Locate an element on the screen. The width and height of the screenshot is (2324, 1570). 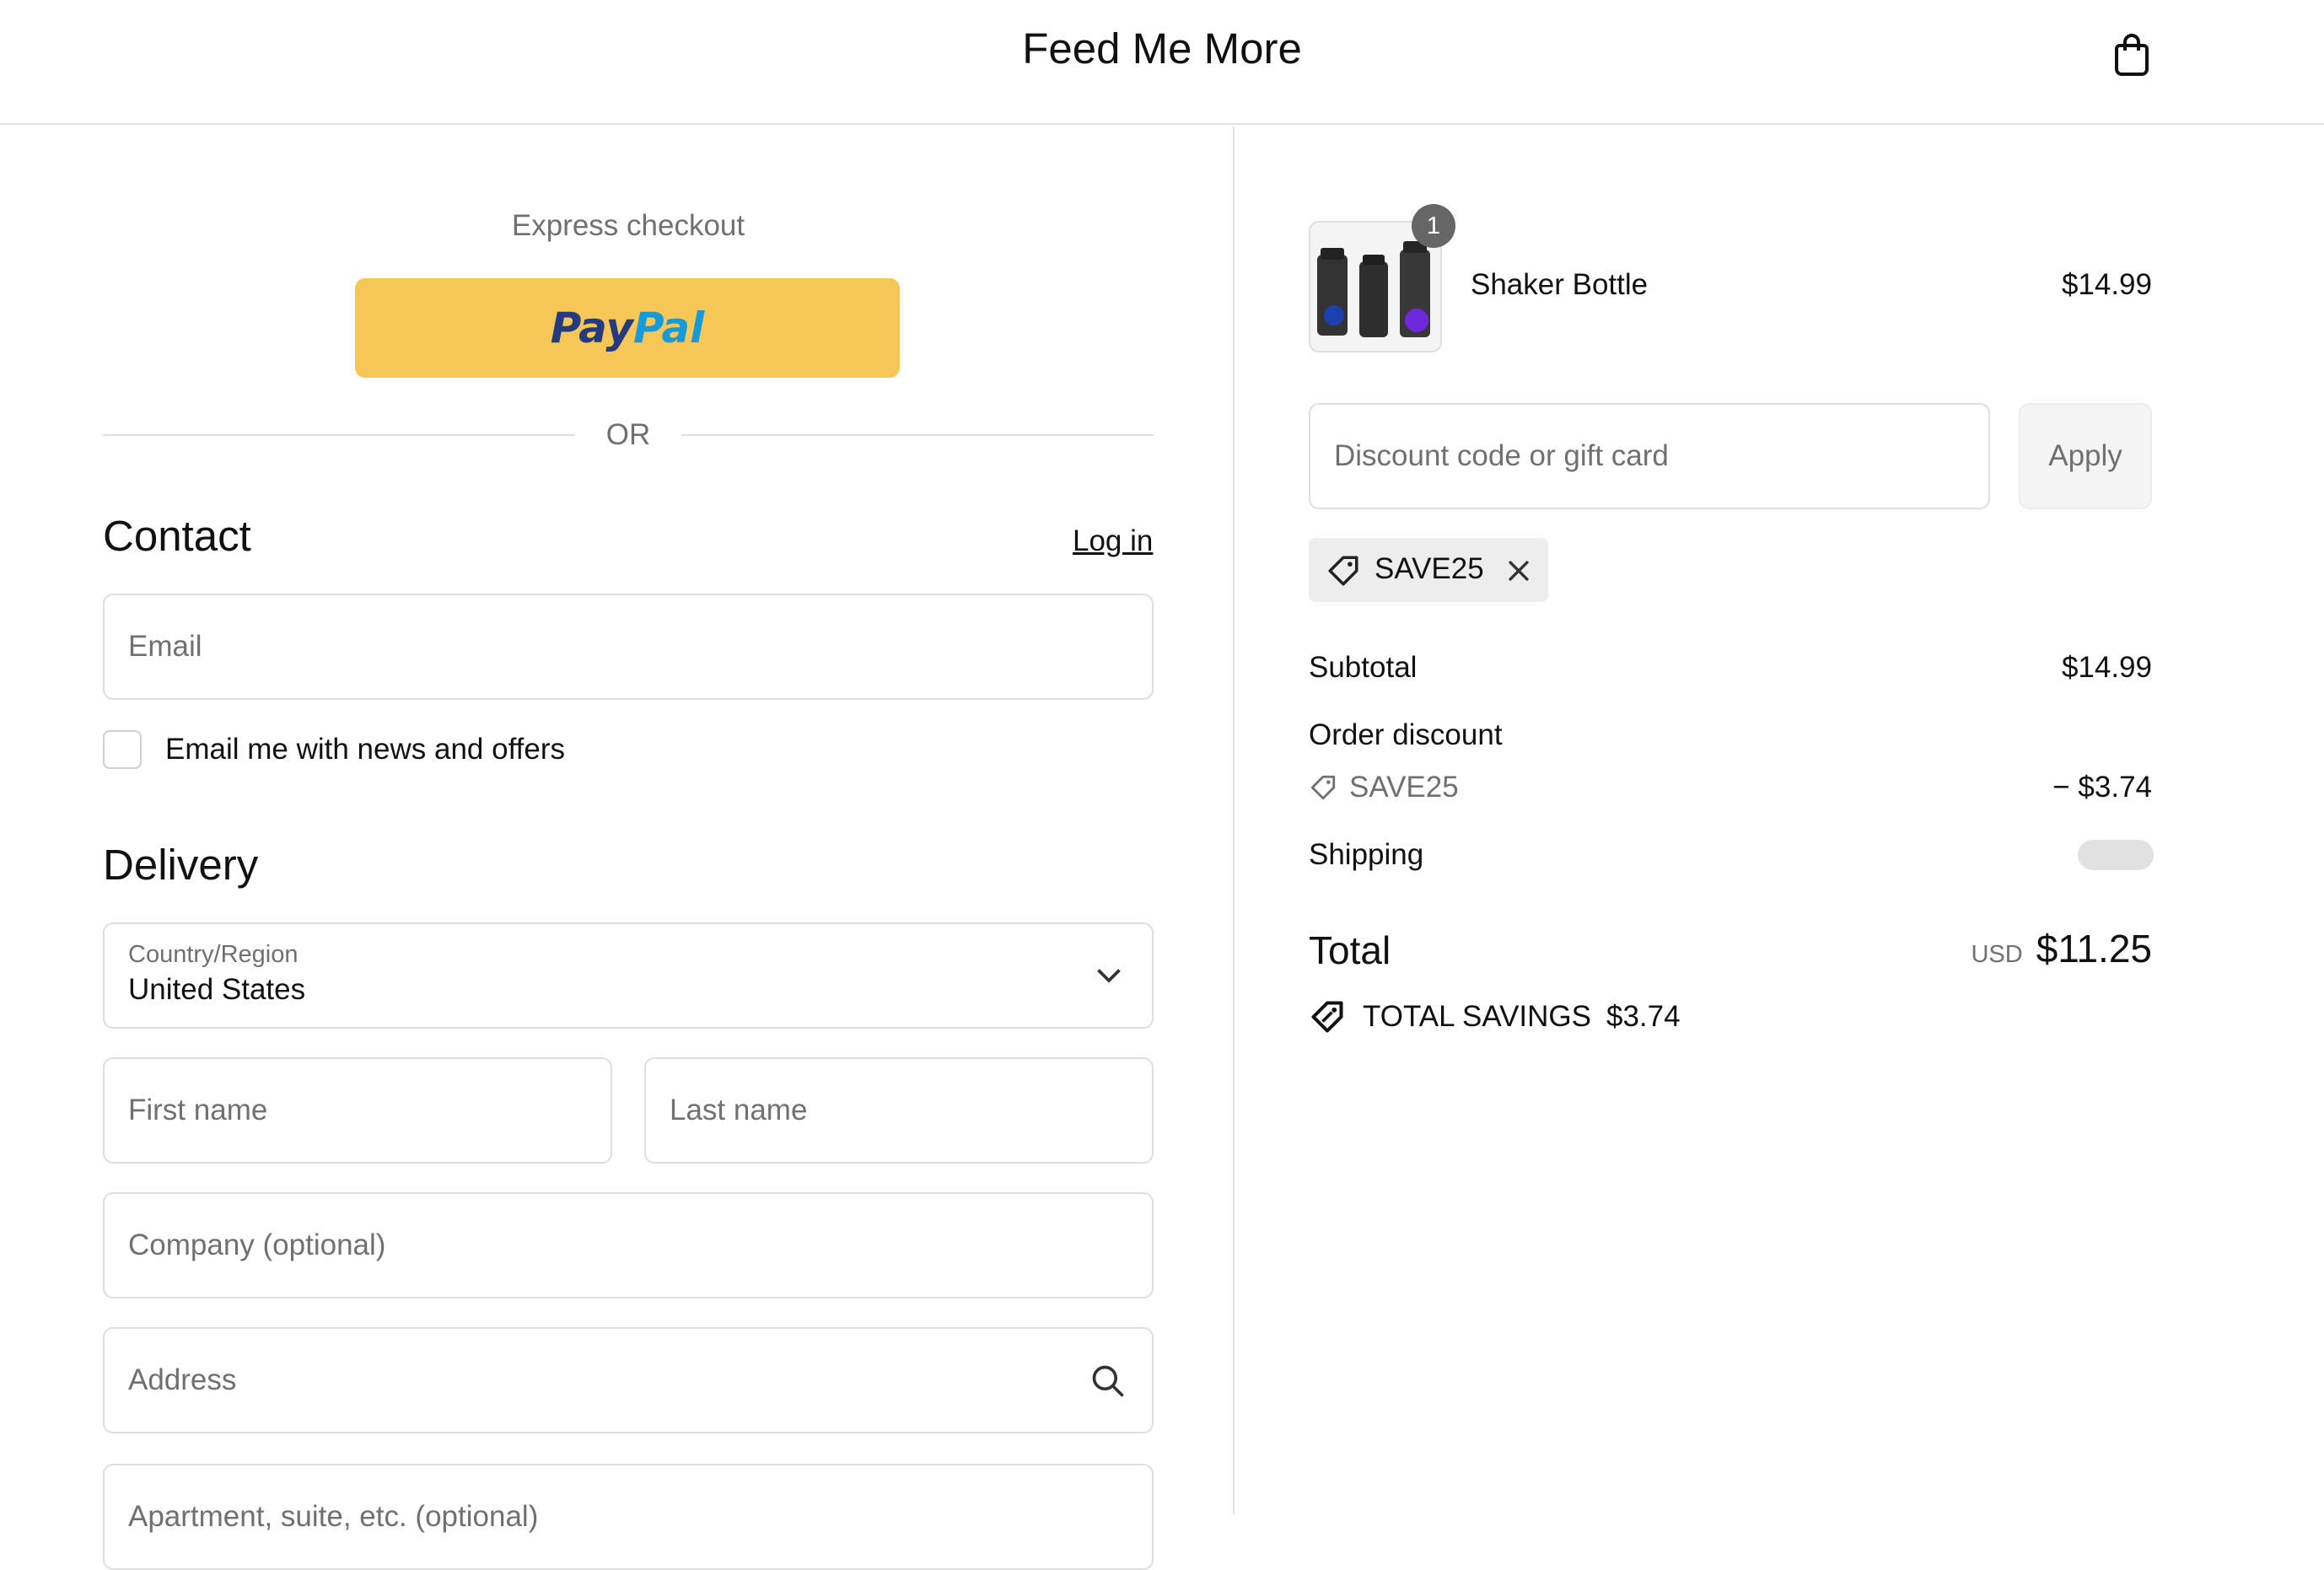
total-currency: USD is located at coordinates (1997, 954).